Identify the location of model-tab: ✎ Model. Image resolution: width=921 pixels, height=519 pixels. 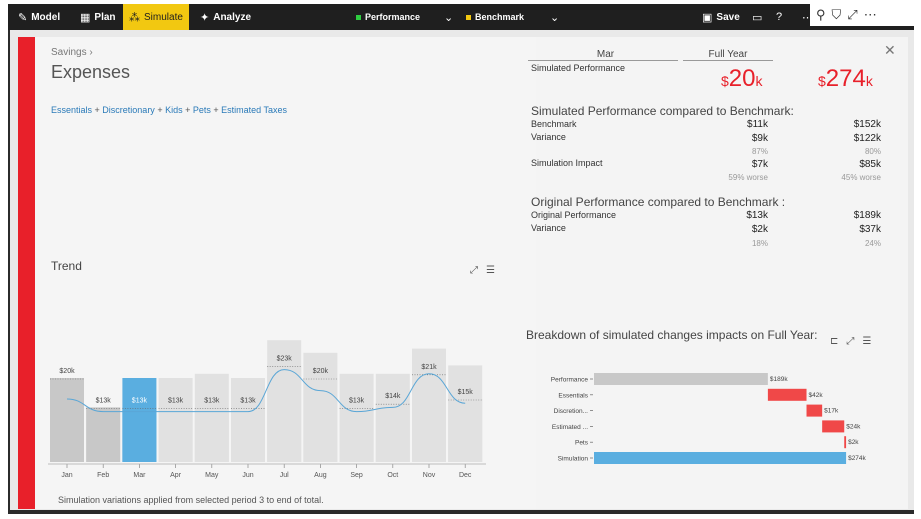
(39, 17).